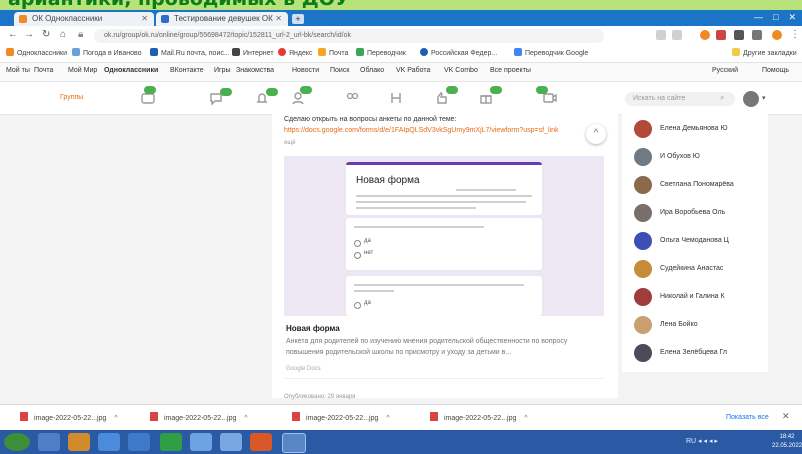 This screenshot has width=802, height=454. I want to click on ok-extension-icon, so click(705, 35).